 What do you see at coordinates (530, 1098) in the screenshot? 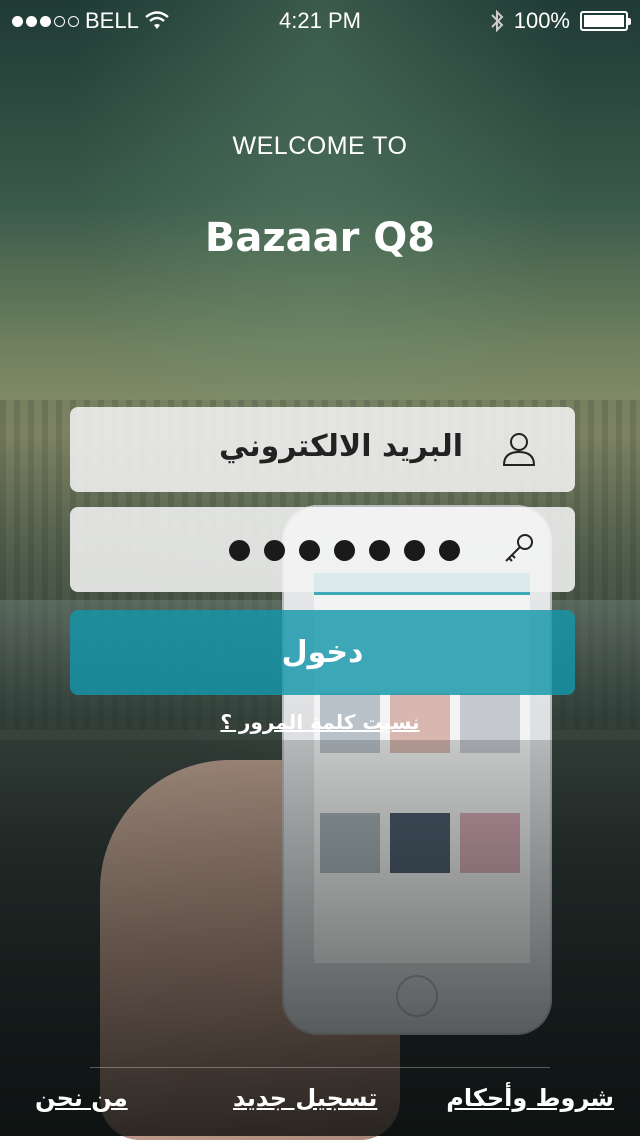
I see `terms-link: شروط وأحكام` at bounding box center [530, 1098].